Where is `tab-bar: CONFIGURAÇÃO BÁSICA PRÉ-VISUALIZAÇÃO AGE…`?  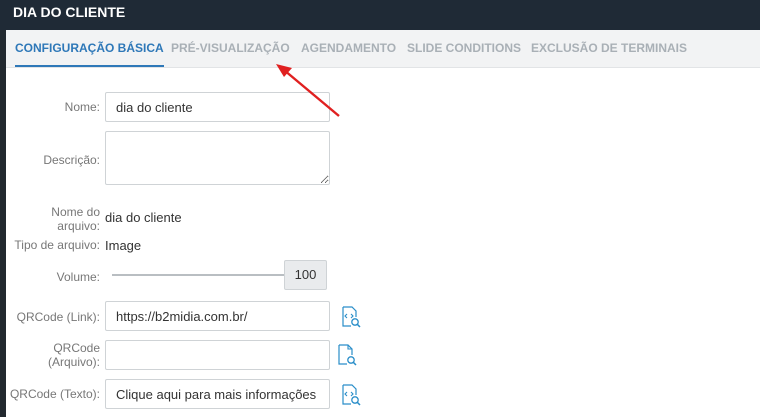
tab-bar: CONFIGURAÇÃO BÁSICA PRÉ-VISUALIZAÇÃO AGE… is located at coordinates (383, 49).